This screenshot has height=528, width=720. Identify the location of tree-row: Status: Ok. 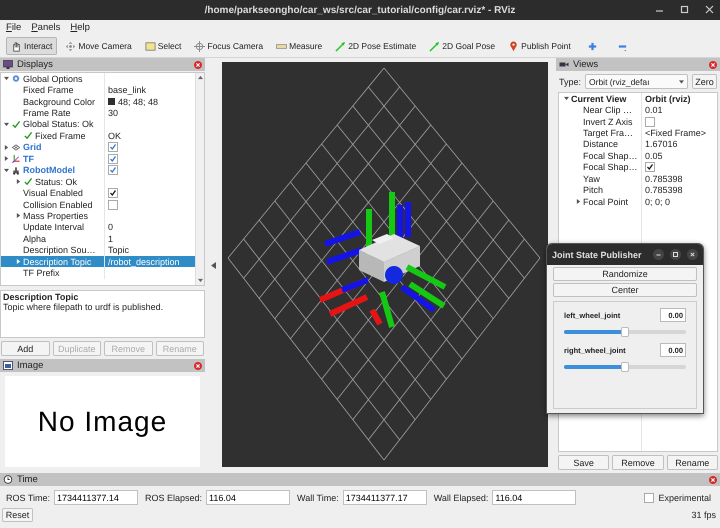
(98, 182).